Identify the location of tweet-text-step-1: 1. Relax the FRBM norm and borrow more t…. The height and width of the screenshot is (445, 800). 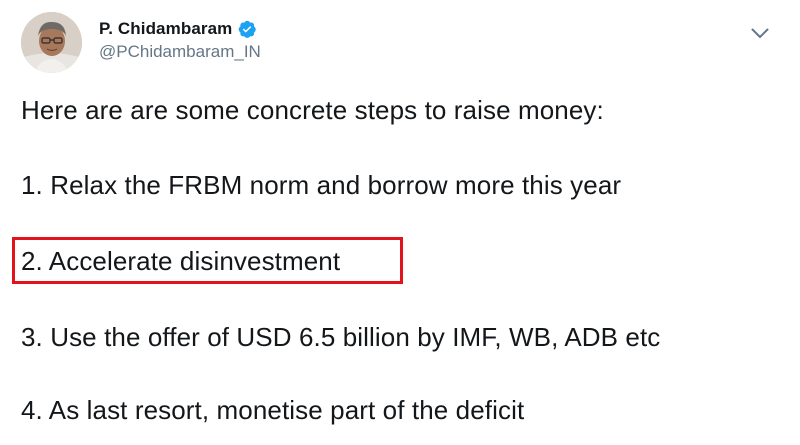
(321, 185).